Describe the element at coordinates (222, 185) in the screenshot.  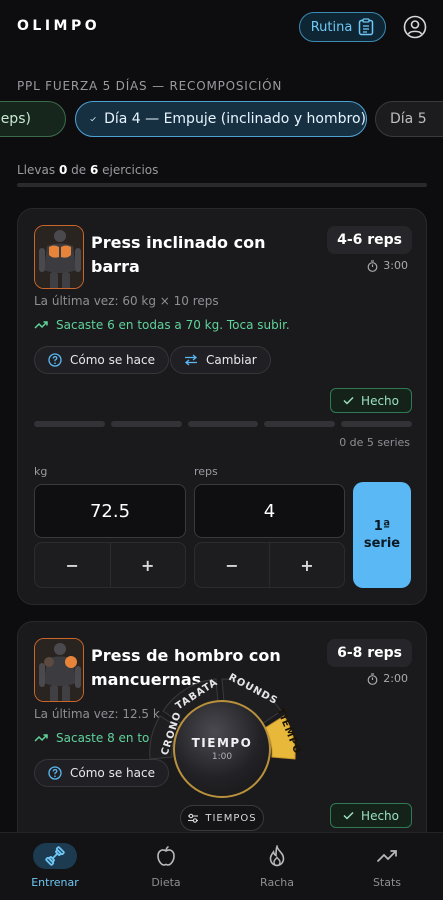
I see `workout-progress-bar` at that location.